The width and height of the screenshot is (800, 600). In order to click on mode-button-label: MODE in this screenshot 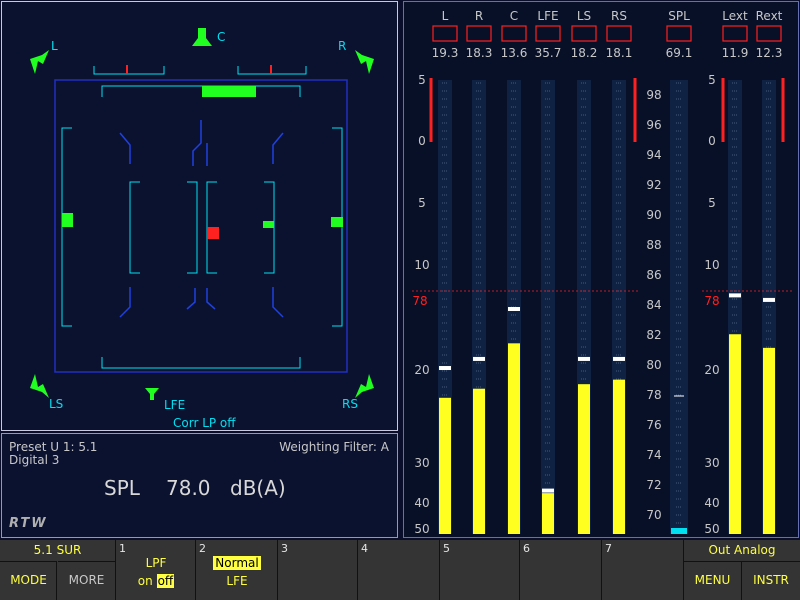, I will do `click(28, 580)`.